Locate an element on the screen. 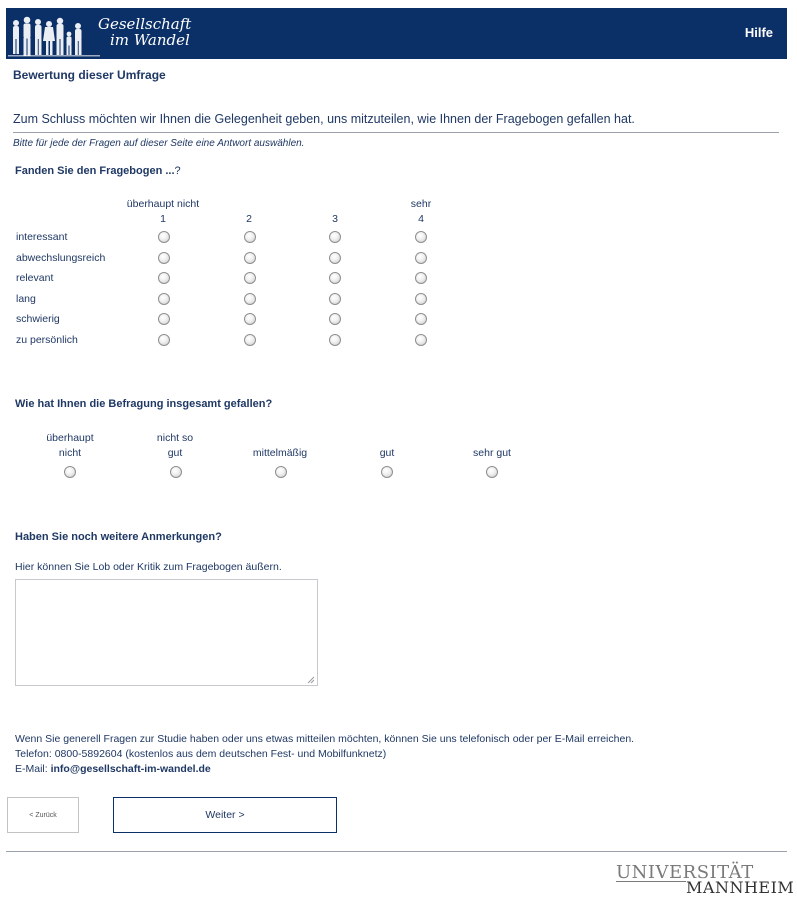 Image resolution: width=797 pixels, height=904 pixels. scale-label-high: sehr is located at coordinates (421, 204).